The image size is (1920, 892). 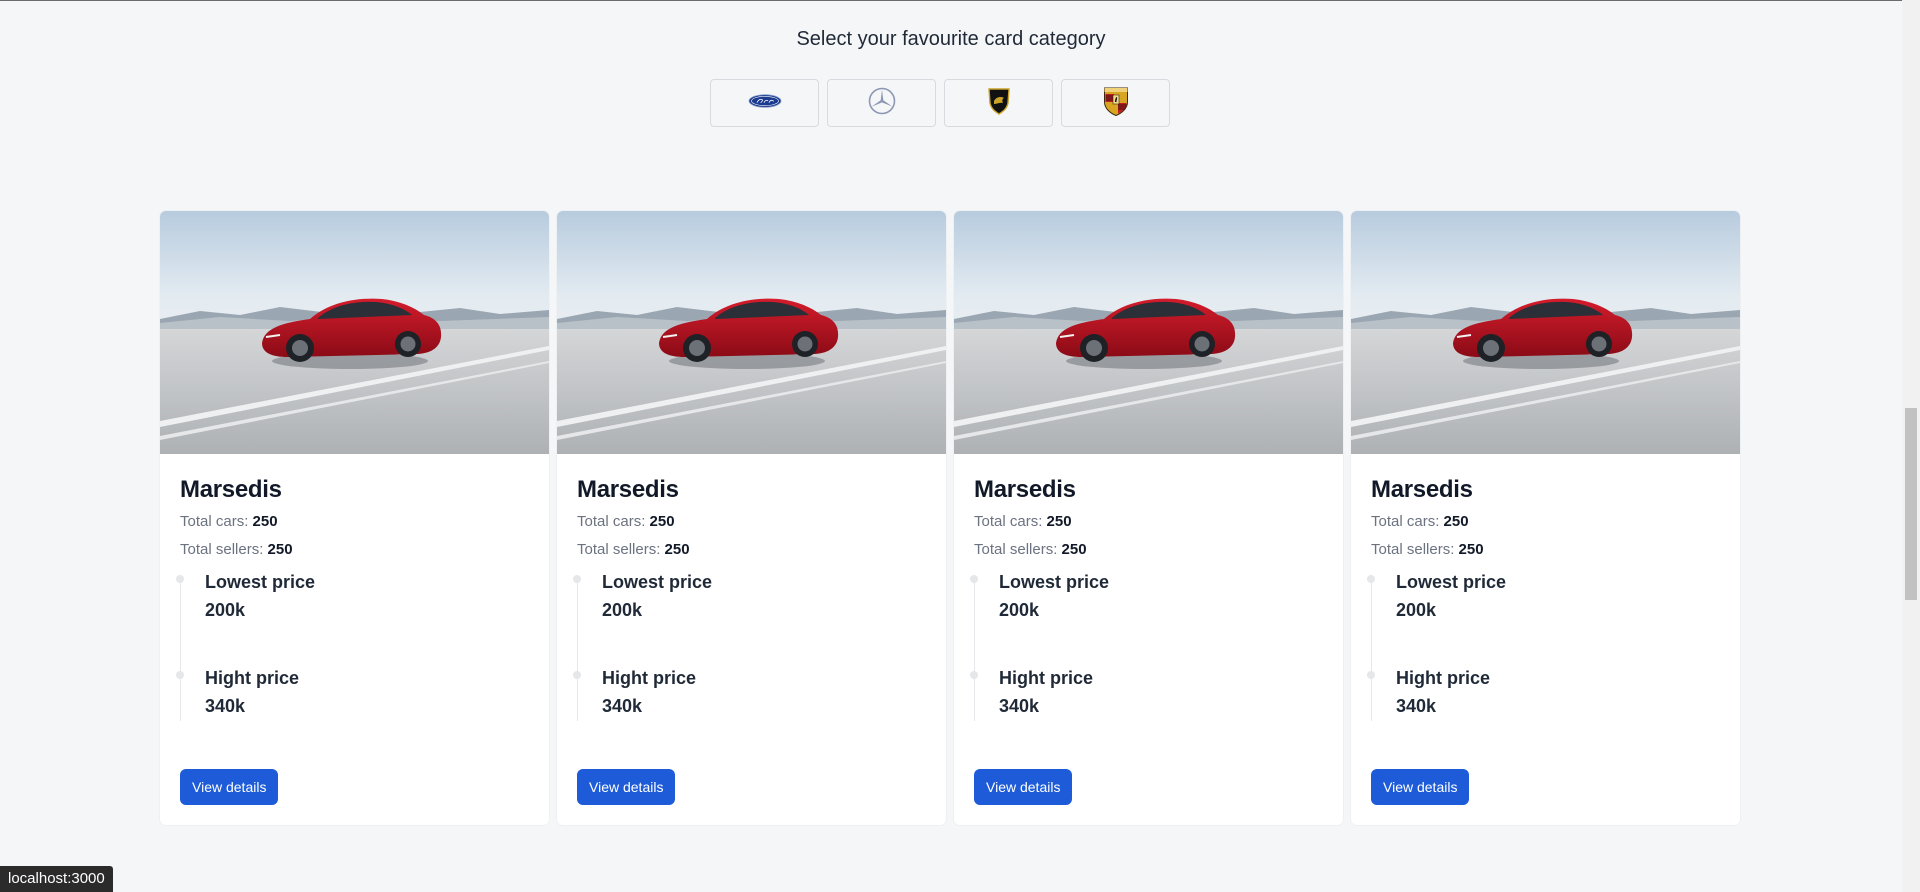 I want to click on brand-button-ford, so click(x=764, y=103).